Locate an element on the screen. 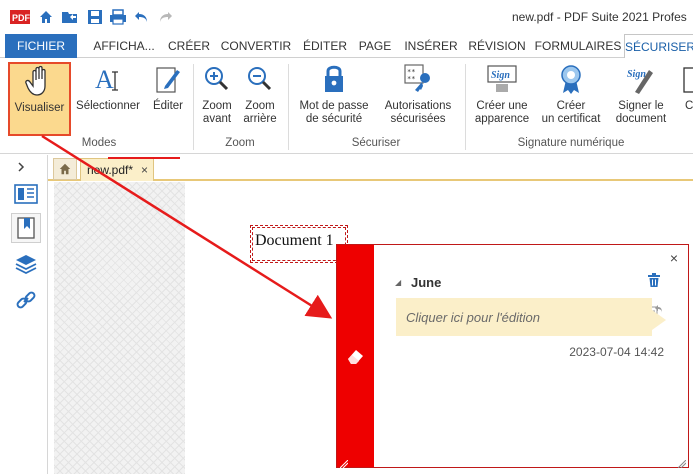  bookmarks-panel-icon is located at coordinates (26, 228).